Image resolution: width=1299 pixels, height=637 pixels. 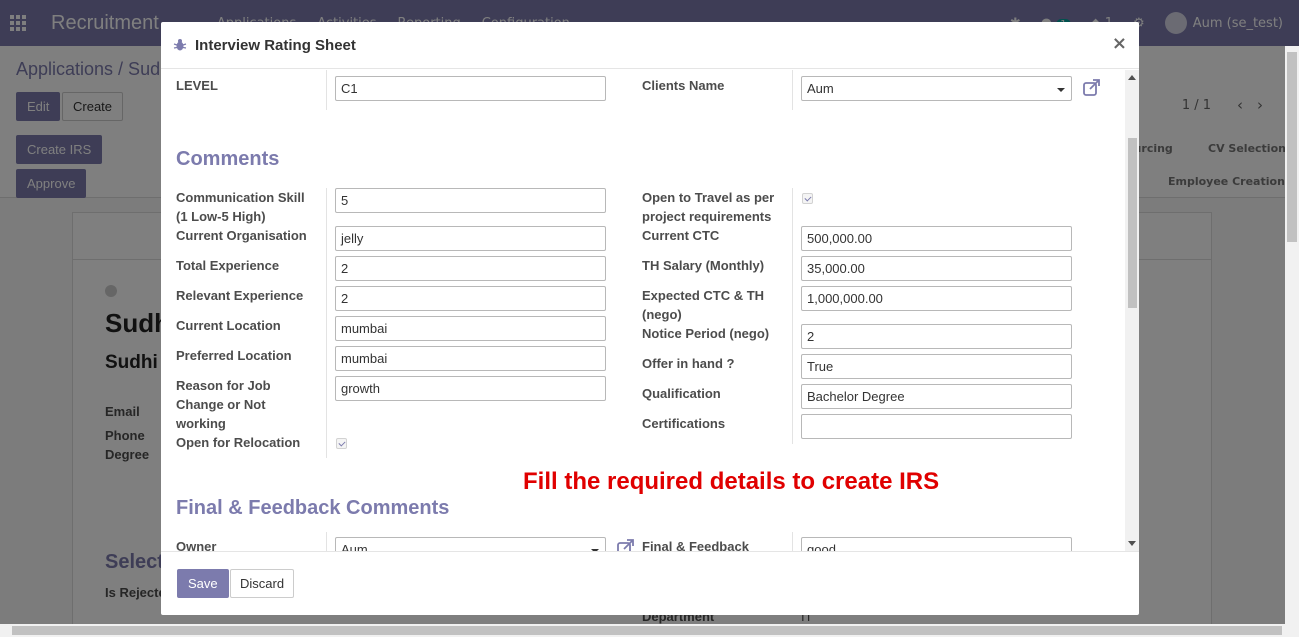 What do you see at coordinates (197, 85) in the screenshot?
I see `level-label: LEVEL` at bounding box center [197, 85].